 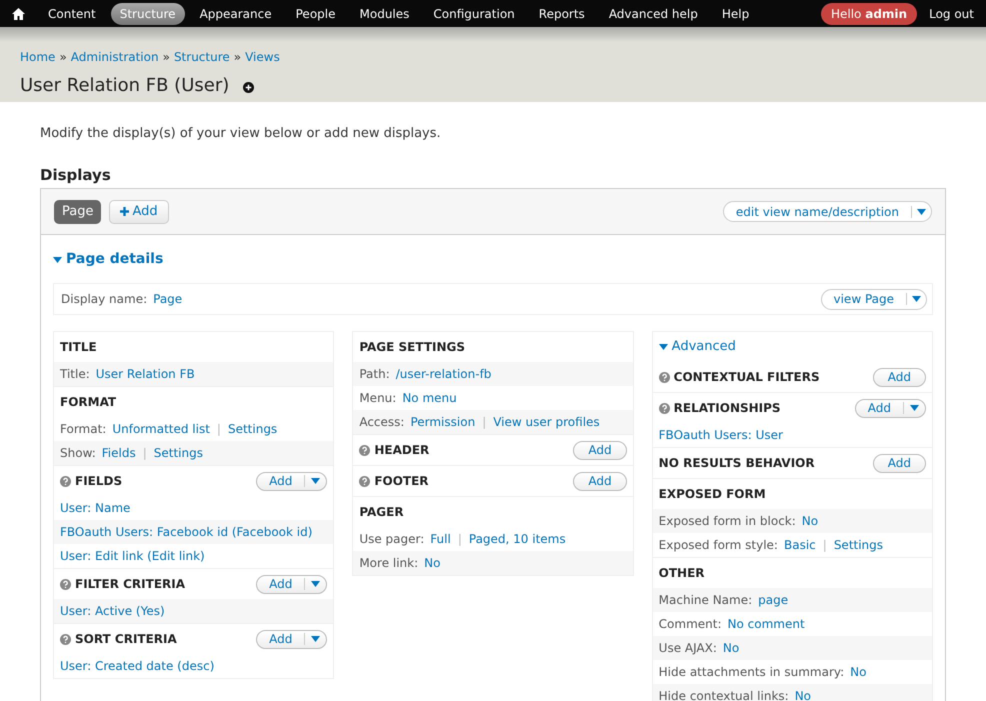 I want to click on section-title: CONTEXTUAL FILTERS, so click(x=747, y=377).